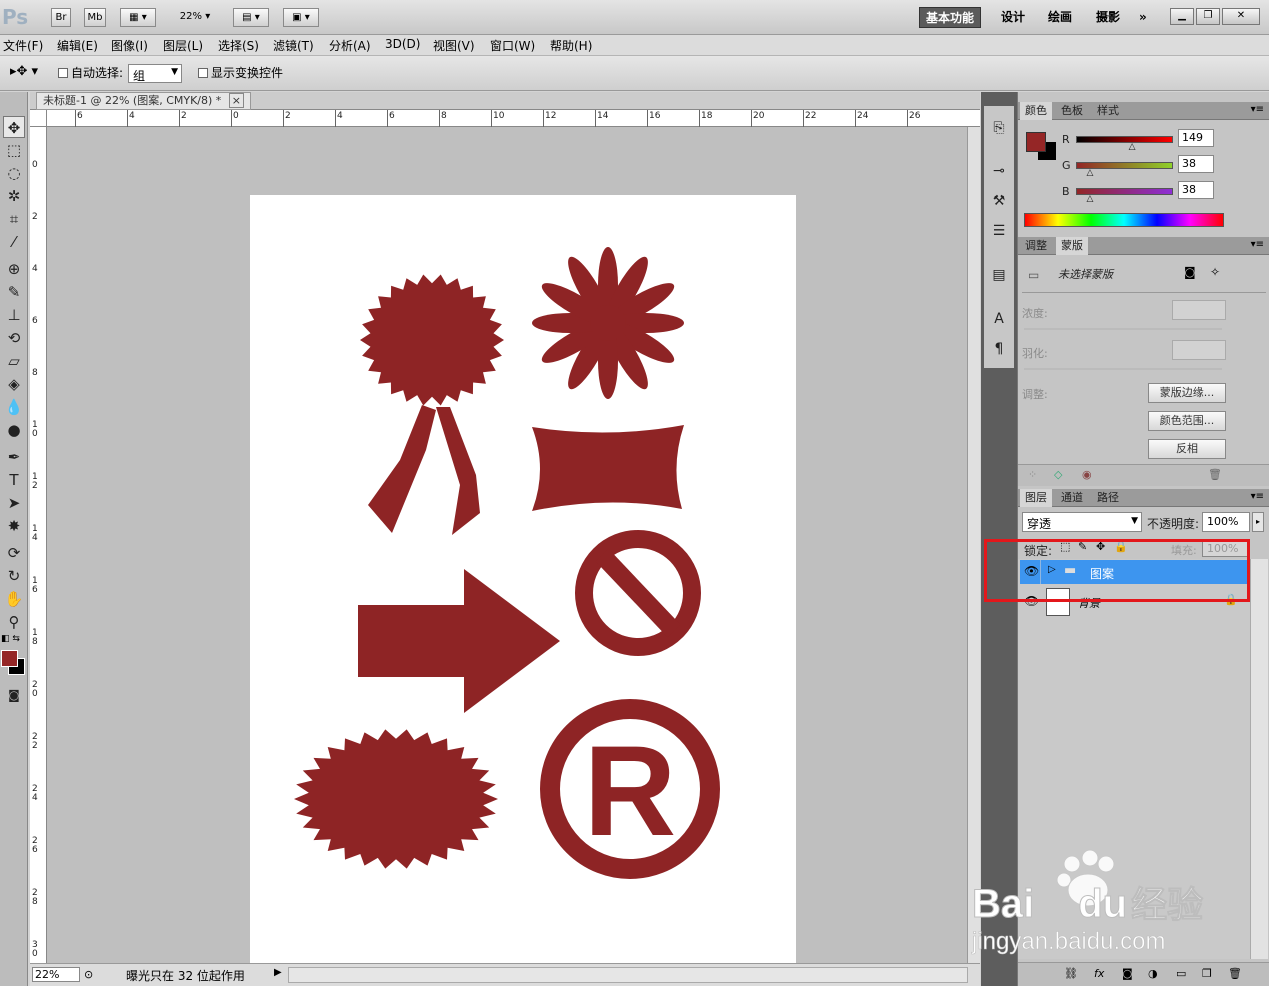  I want to click on close-icon: ✕, so click(1241, 16).